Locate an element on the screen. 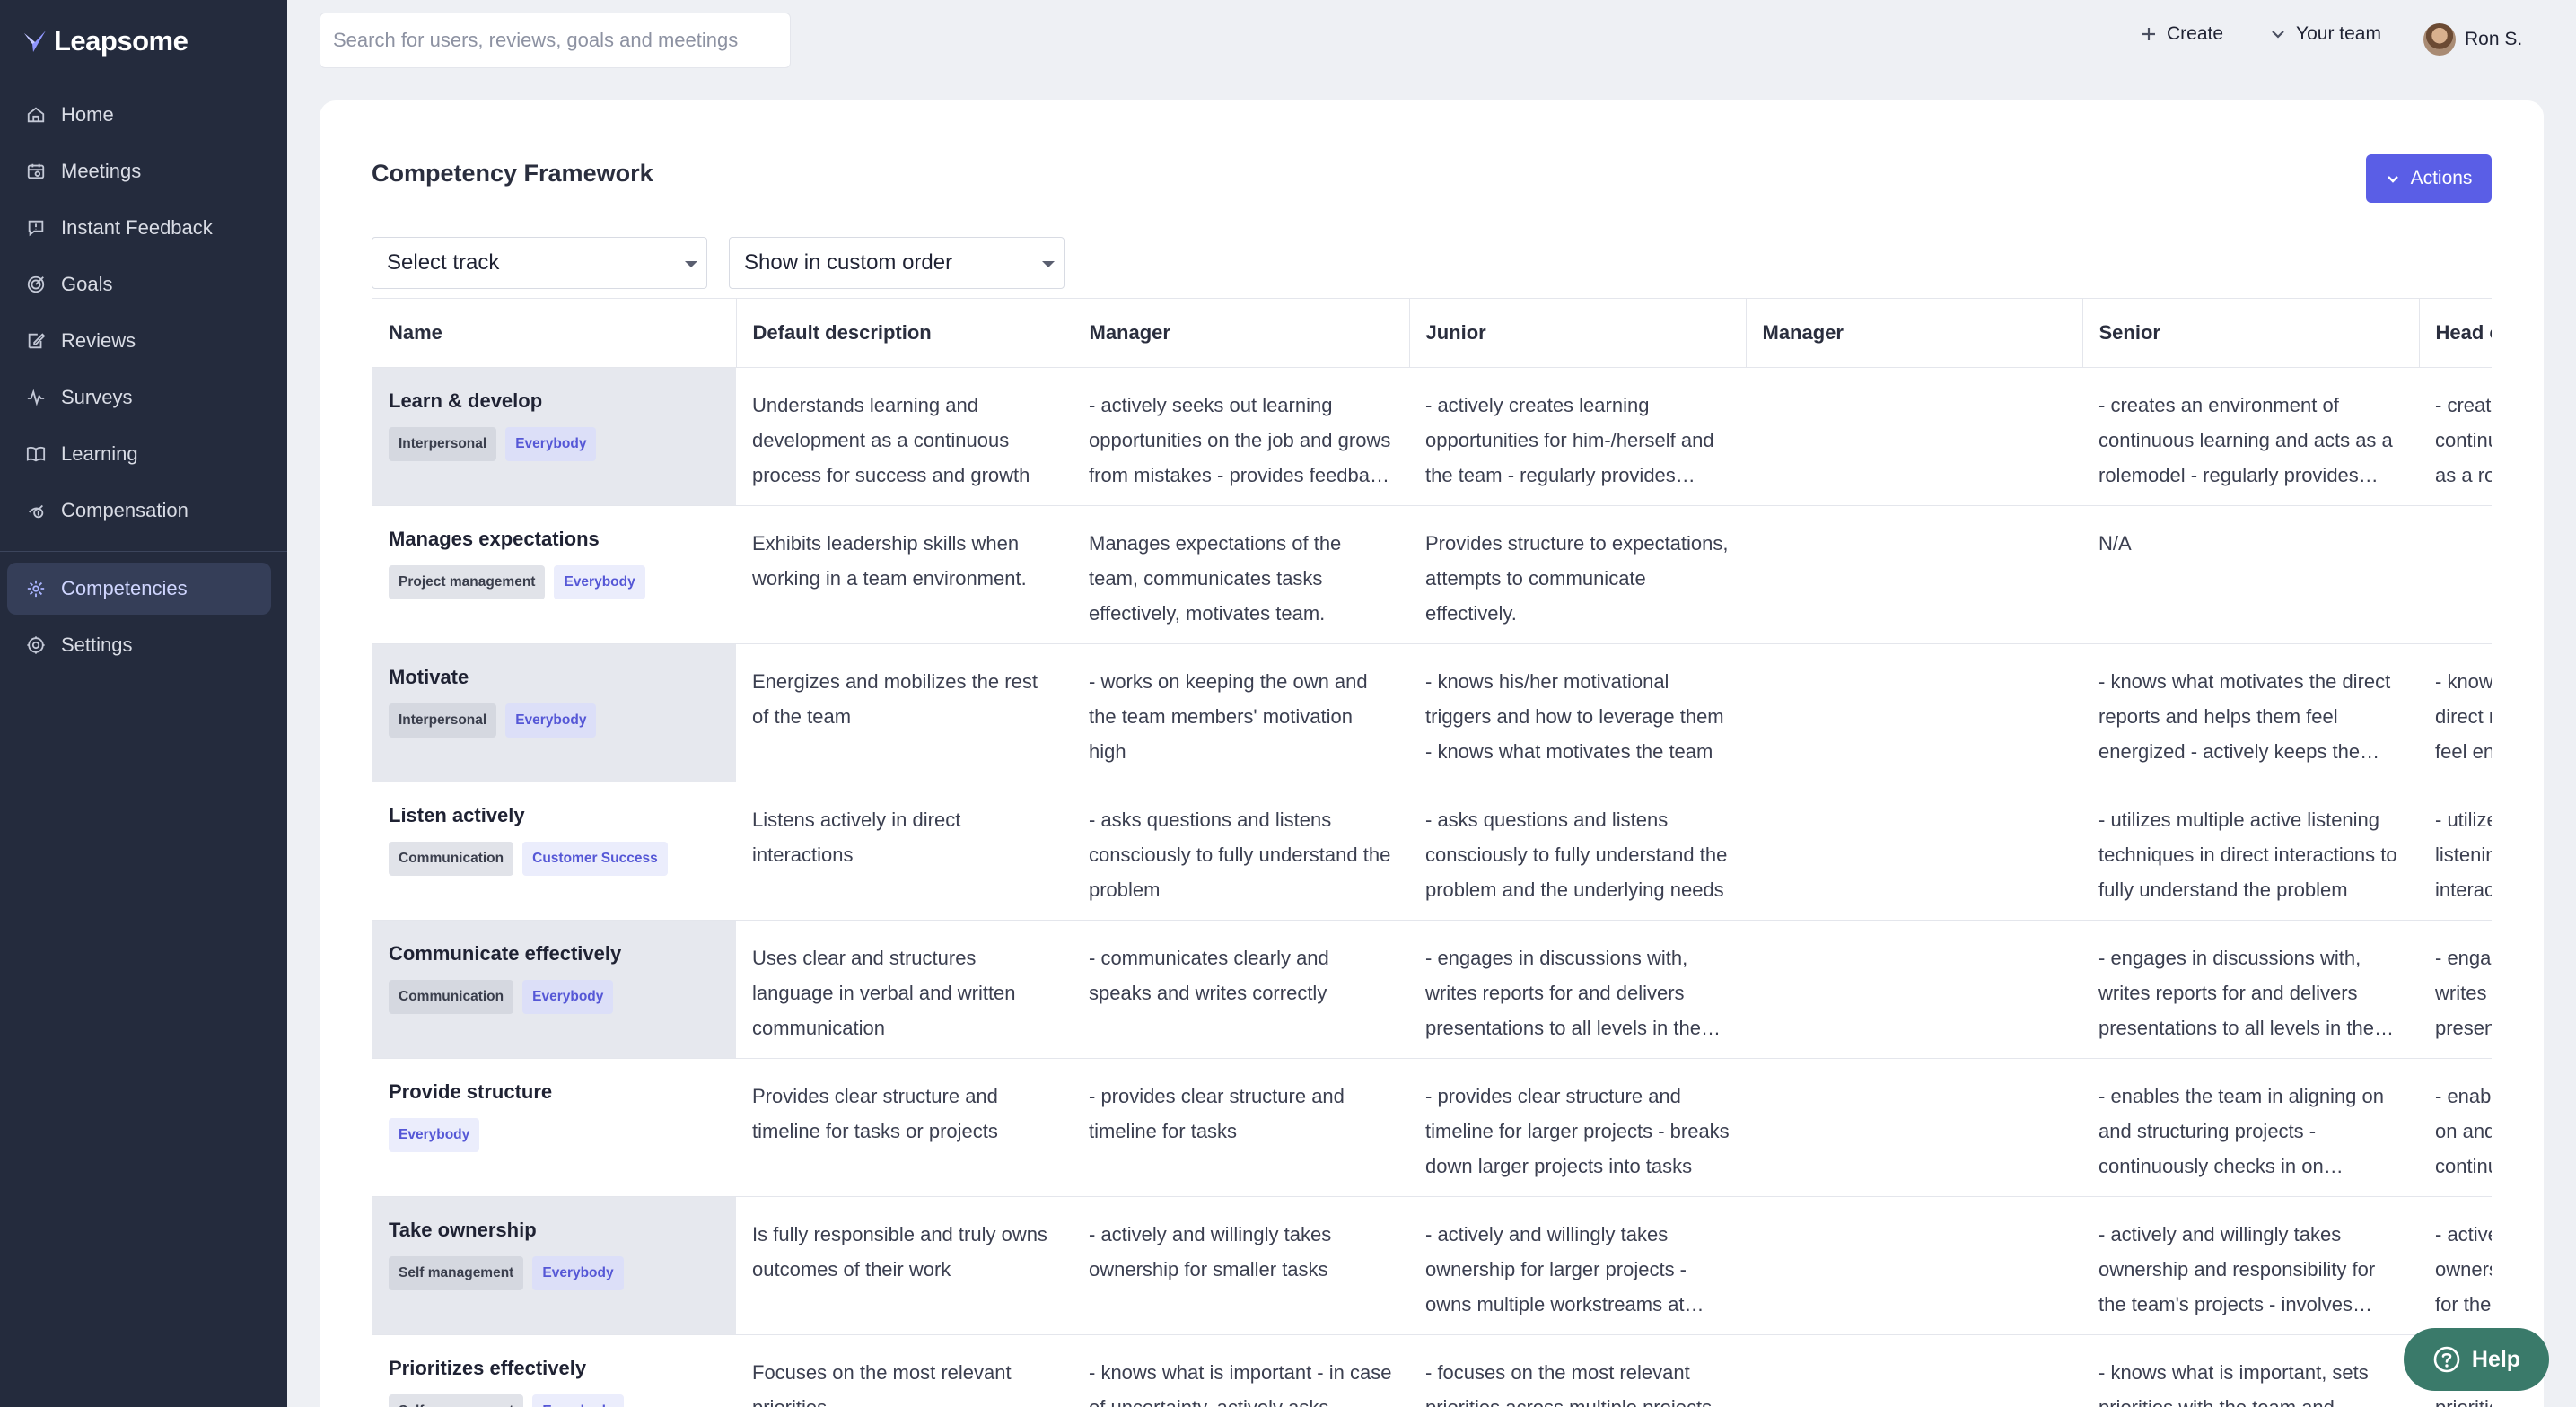 Image resolution: width=2576 pixels, height=1407 pixels. sidebar-item-surveys: Surveys is located at coordinates (139, 398).